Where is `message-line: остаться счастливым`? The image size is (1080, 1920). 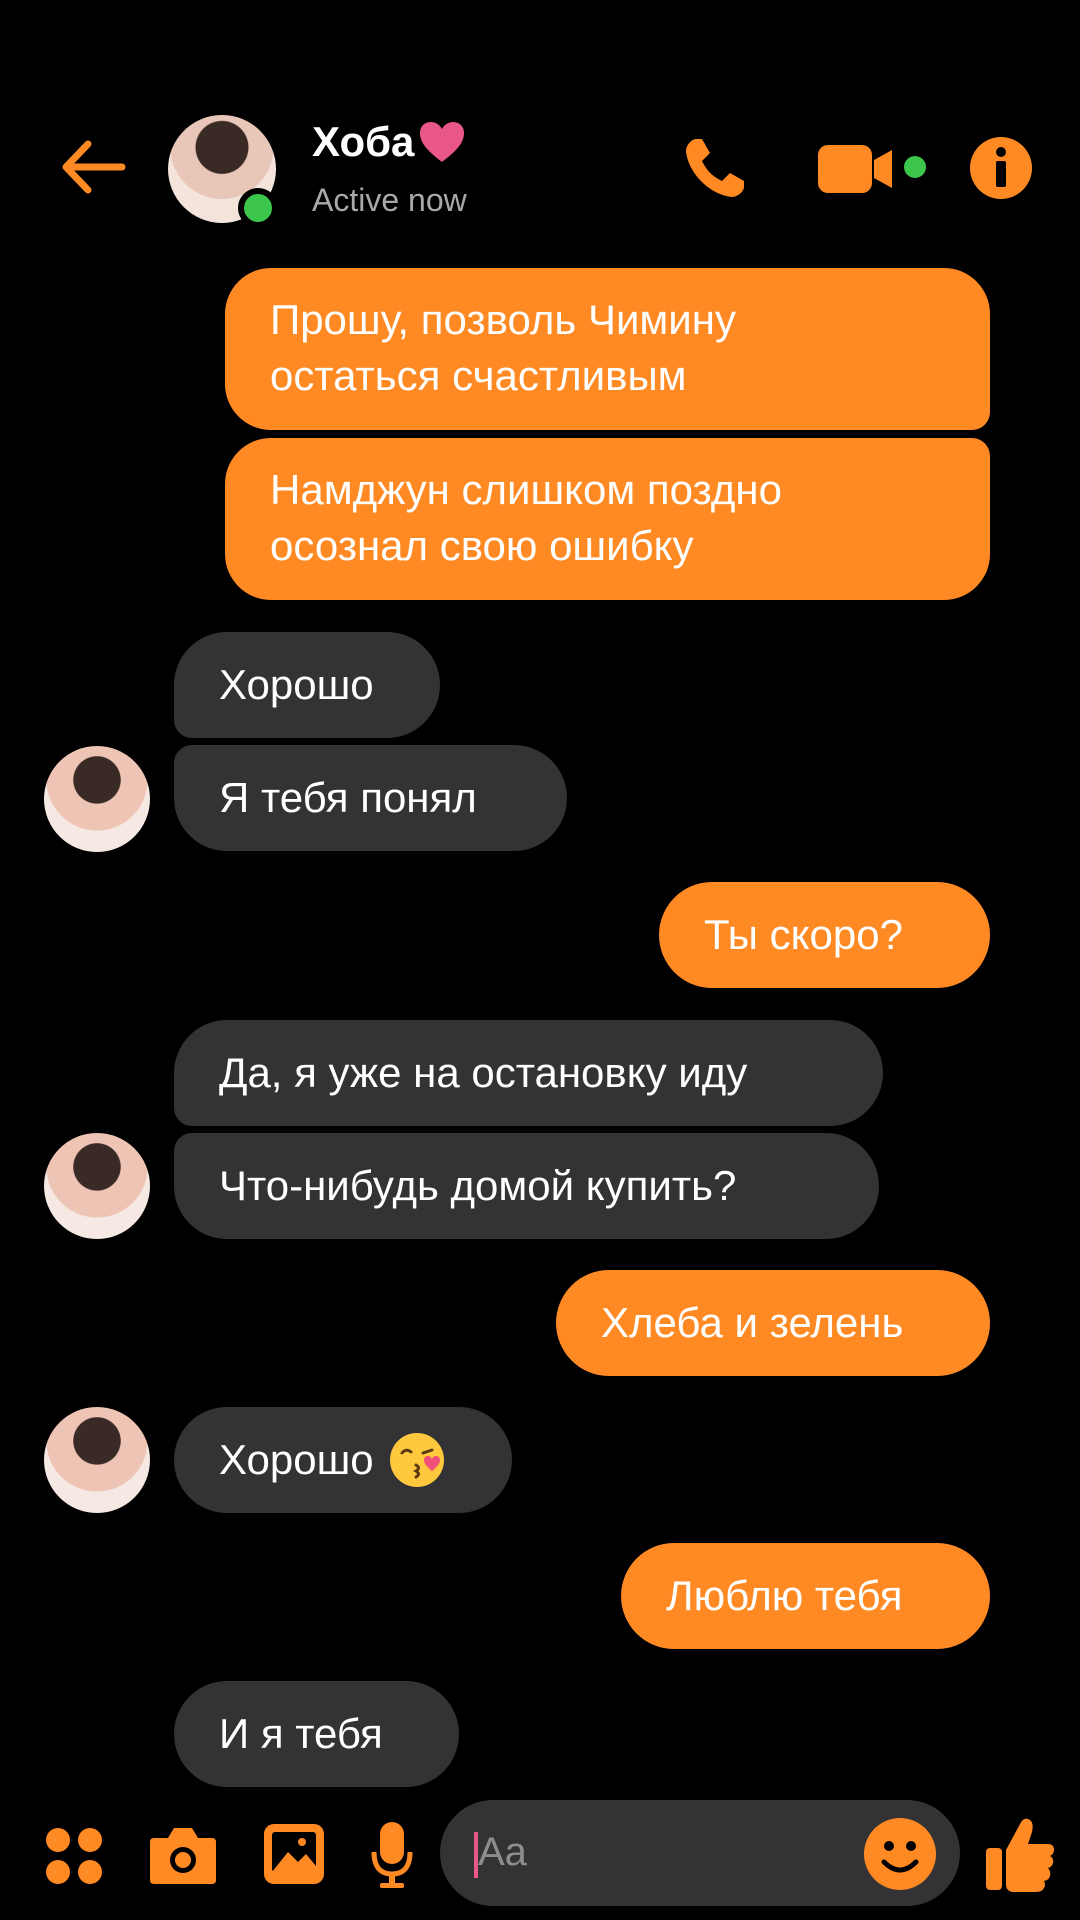
message-line: остаться счастливым is located at coordinates (478, 375).